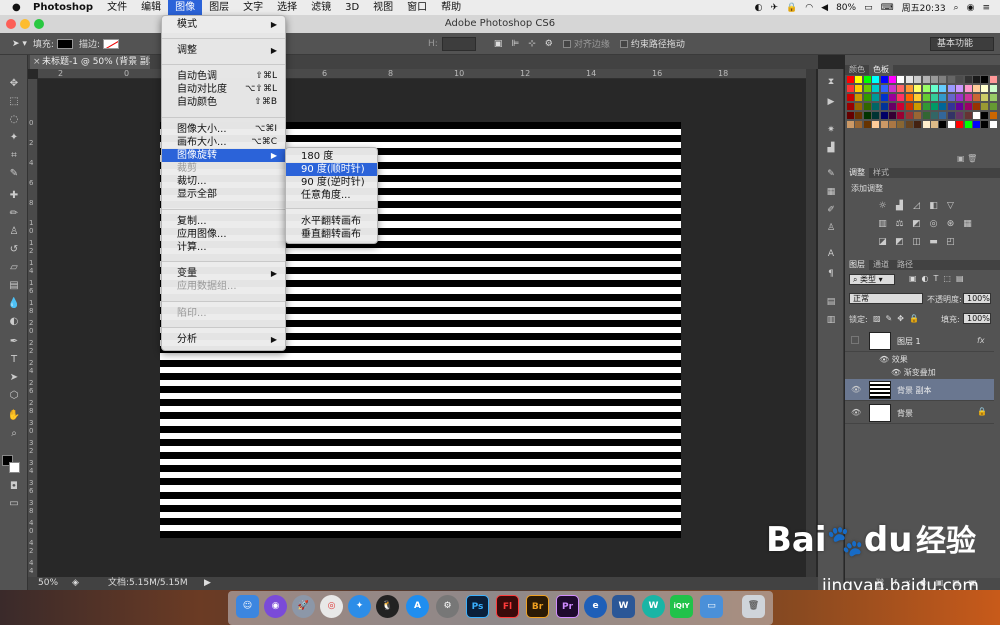  I want to click on quick-mask-icon: ◘, so click(14, 487).